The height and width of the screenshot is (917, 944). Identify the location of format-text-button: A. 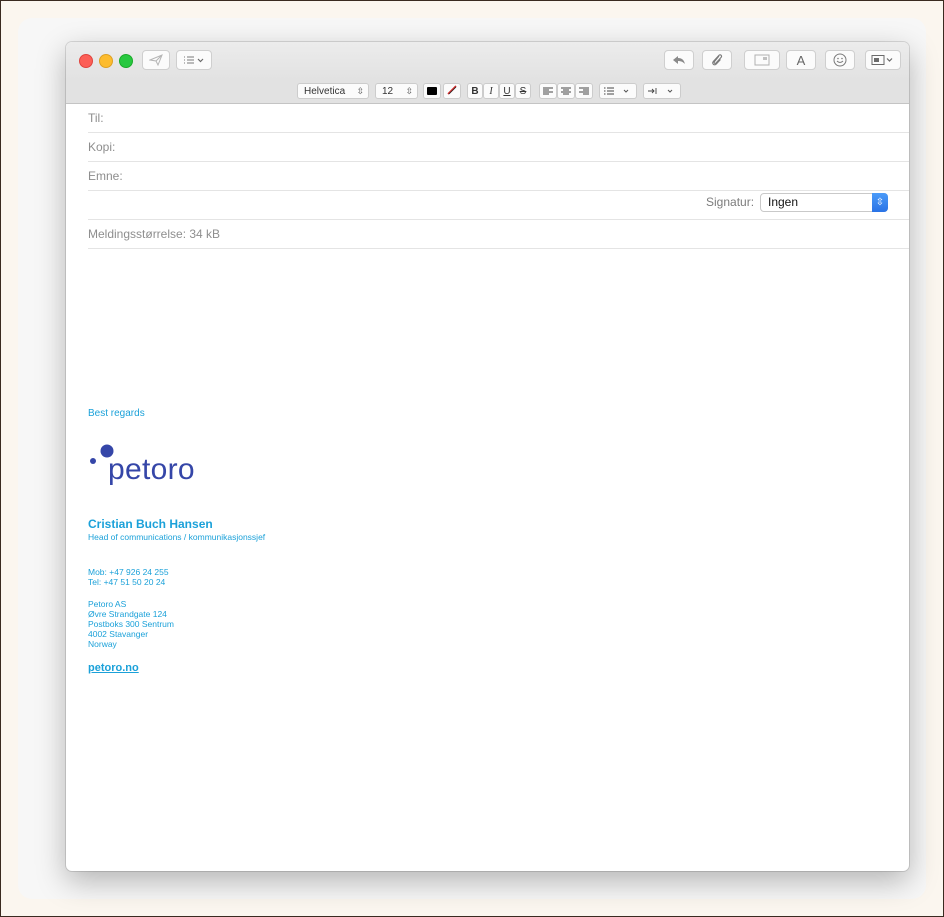
(801, 60).